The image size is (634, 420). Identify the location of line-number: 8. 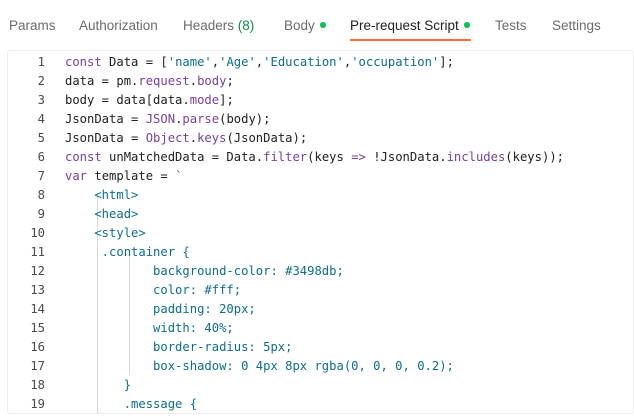
(41, 195).